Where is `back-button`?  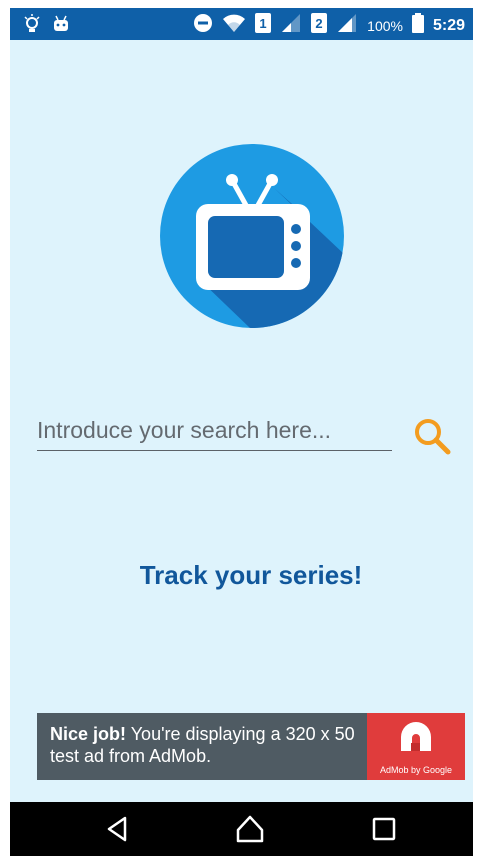 back-button is located at coordinates (118, 829).